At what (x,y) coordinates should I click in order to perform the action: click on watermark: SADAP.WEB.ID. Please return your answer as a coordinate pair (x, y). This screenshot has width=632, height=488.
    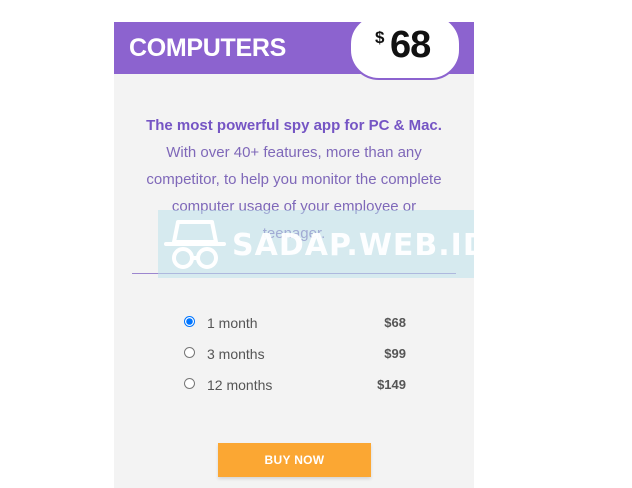
    Looking at the image, I should click on (323, 244).